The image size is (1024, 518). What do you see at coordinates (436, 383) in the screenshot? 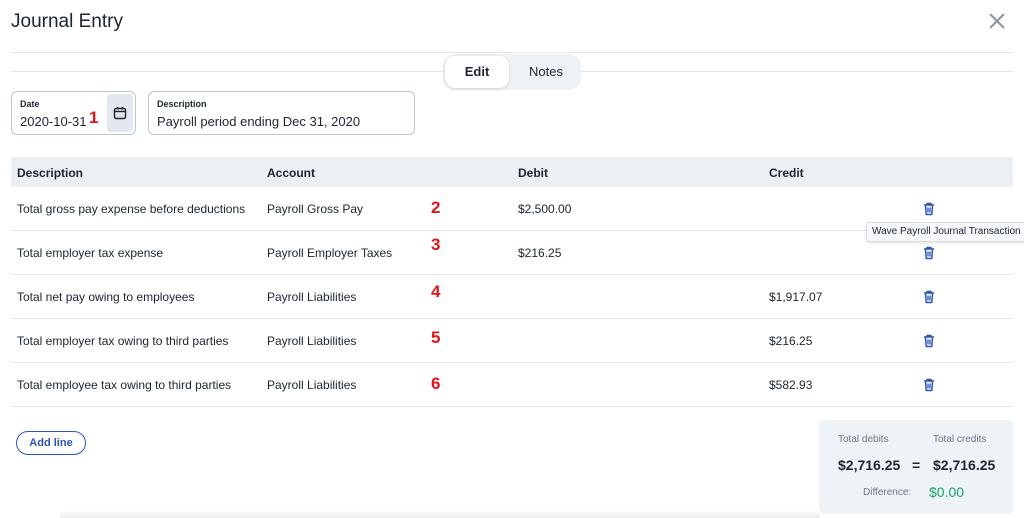
I see `marker-6: 6` at bounding box center [436, 383].